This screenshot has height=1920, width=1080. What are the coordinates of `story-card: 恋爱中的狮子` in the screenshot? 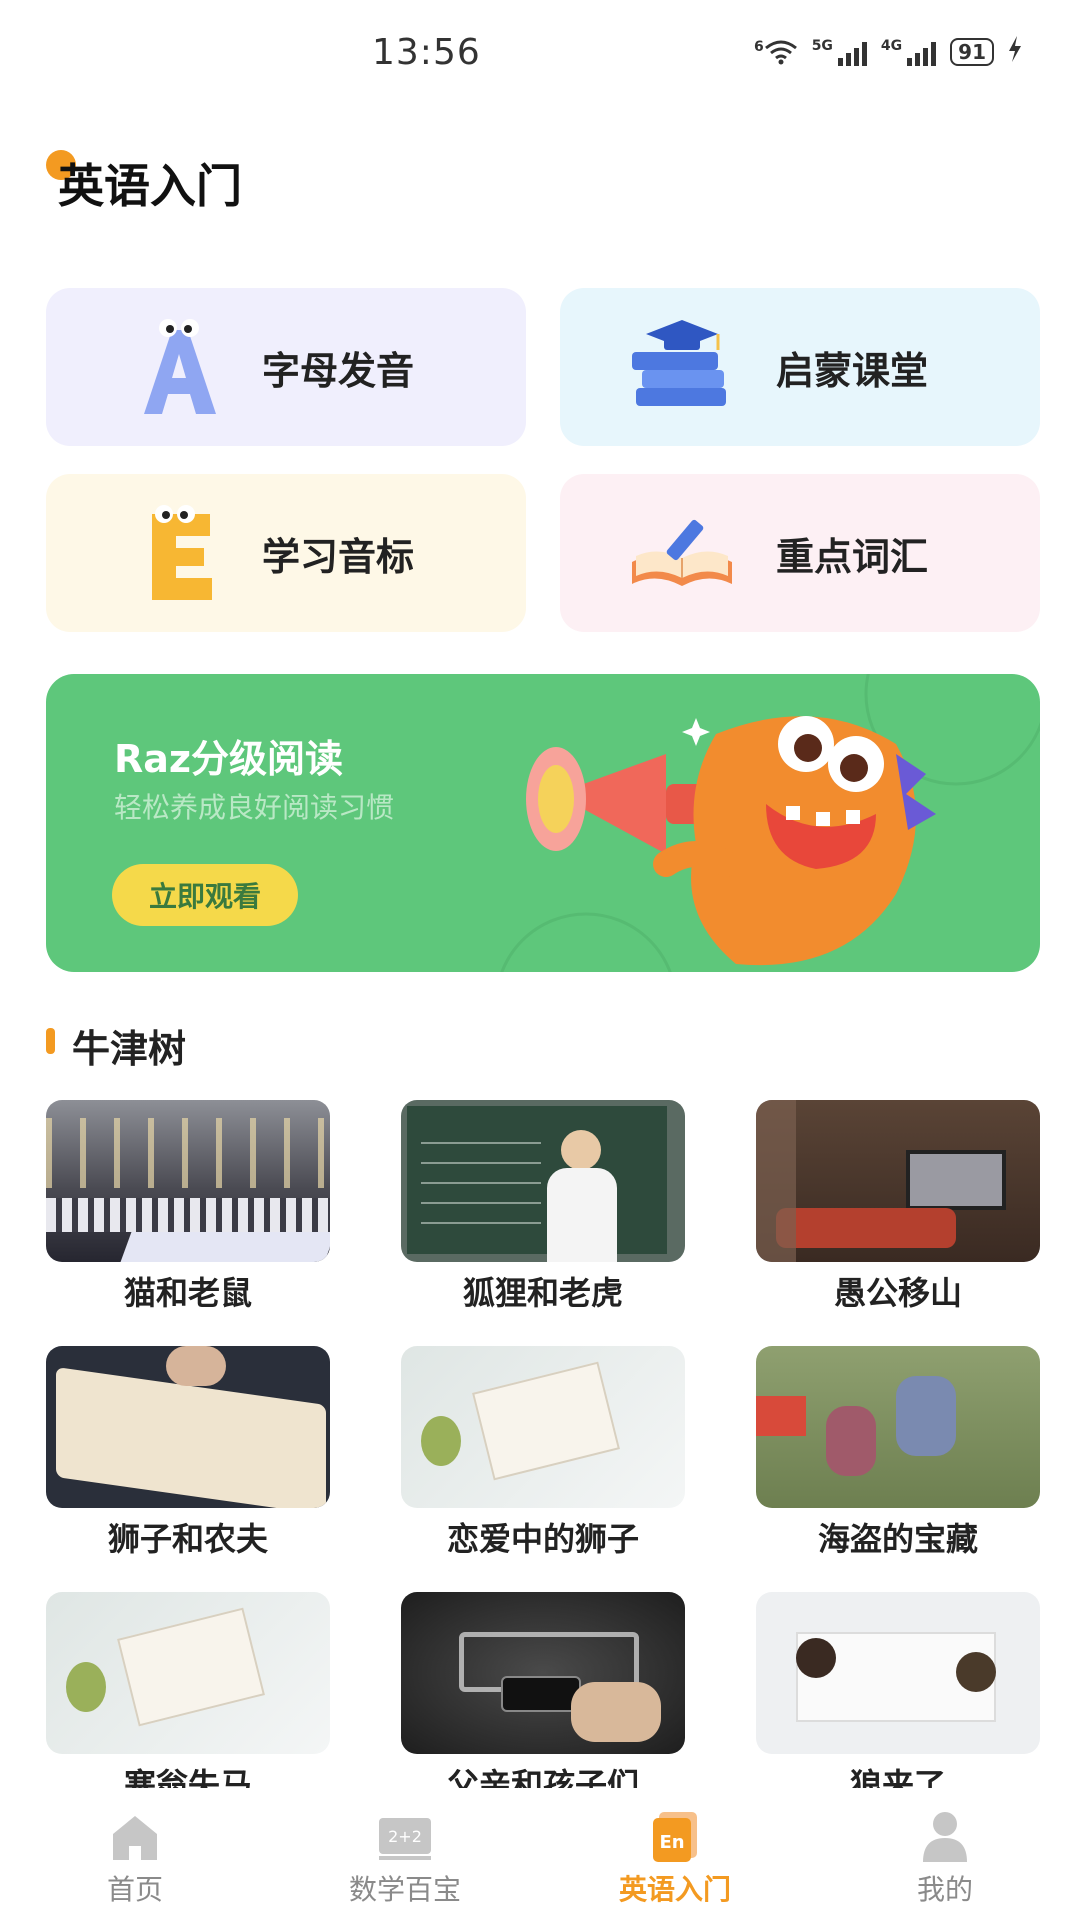 It's located at (543, 1453).